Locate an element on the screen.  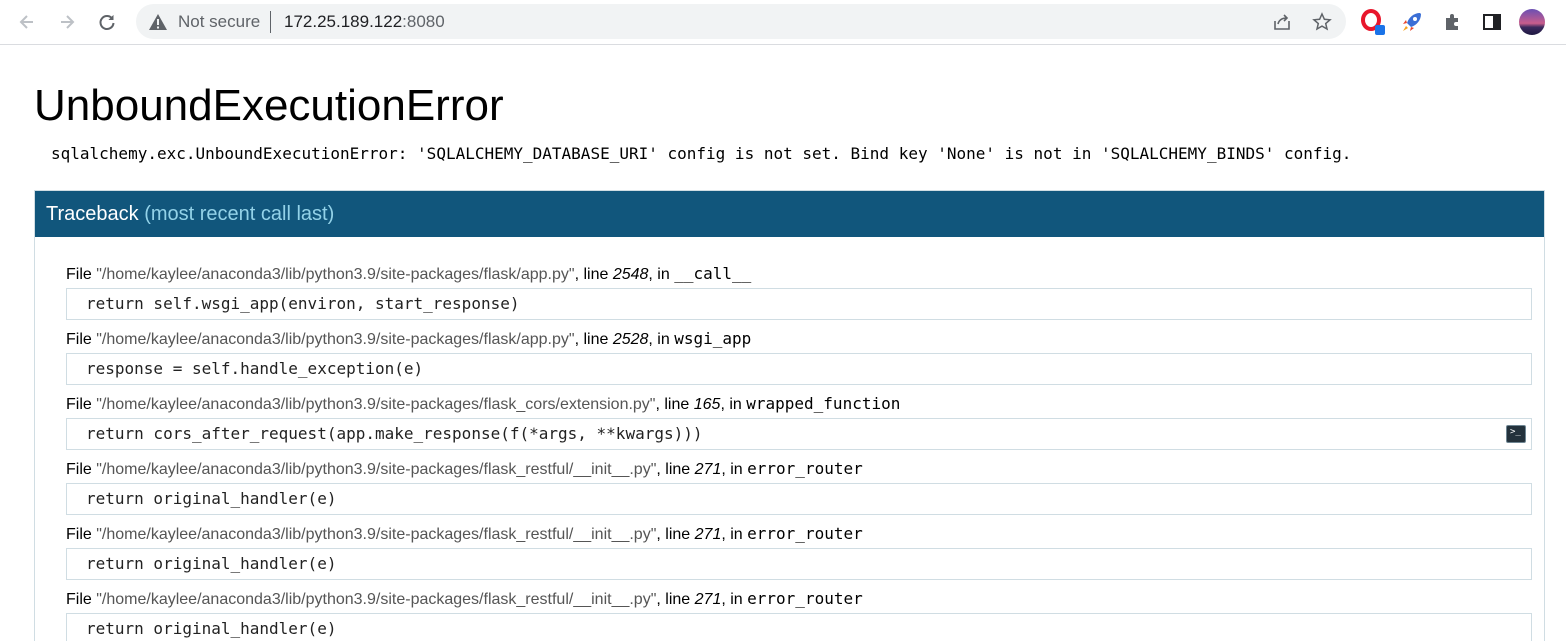
extensions-button is located at coordinates (1452, 22).